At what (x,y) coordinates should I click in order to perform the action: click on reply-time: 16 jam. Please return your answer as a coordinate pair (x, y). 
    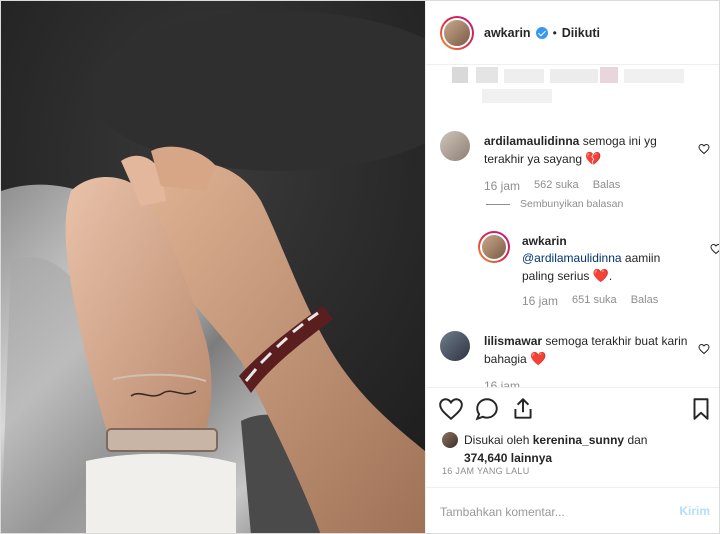
    Looking at the image, I should click on (540, 301).